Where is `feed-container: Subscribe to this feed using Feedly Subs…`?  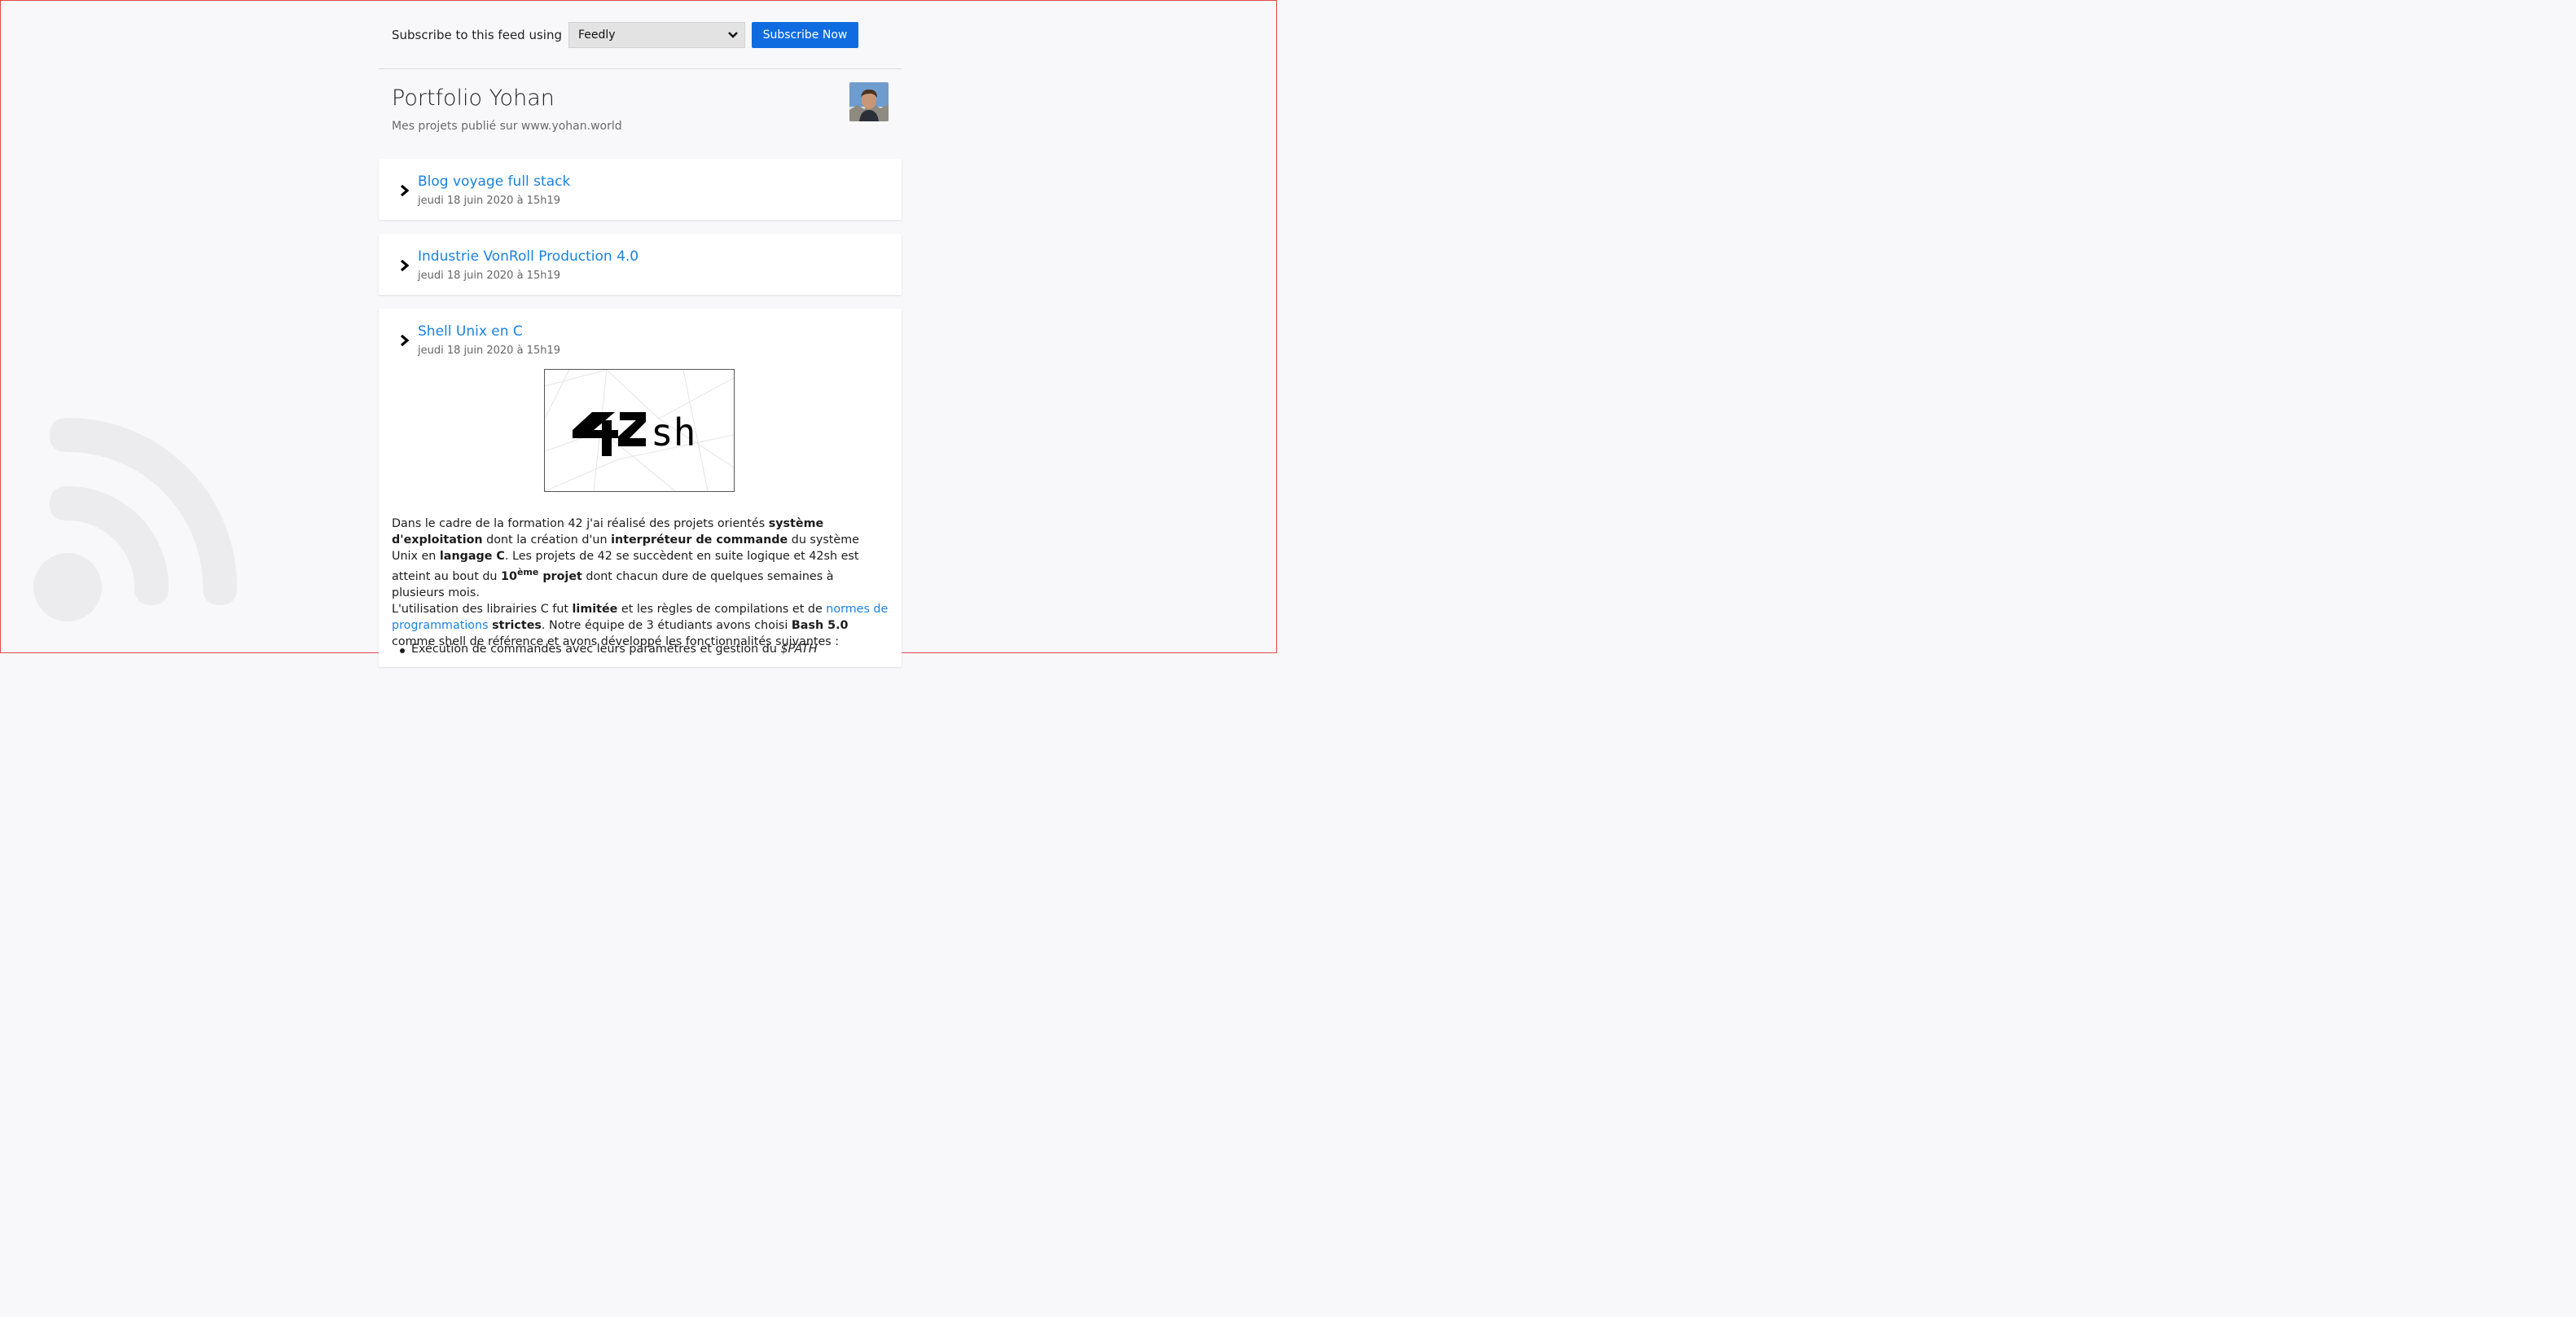
feed-container: Subscribe to this feed using Feedly Subs… is located at coordinates (640, 341).